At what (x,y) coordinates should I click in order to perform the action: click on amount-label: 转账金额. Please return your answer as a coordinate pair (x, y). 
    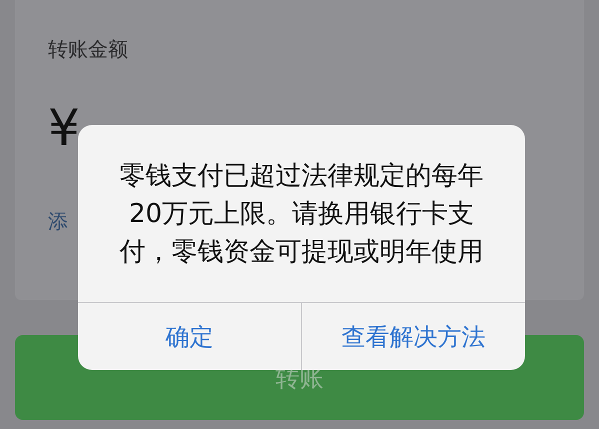
    Looking at the image, I should click on (88, 49).